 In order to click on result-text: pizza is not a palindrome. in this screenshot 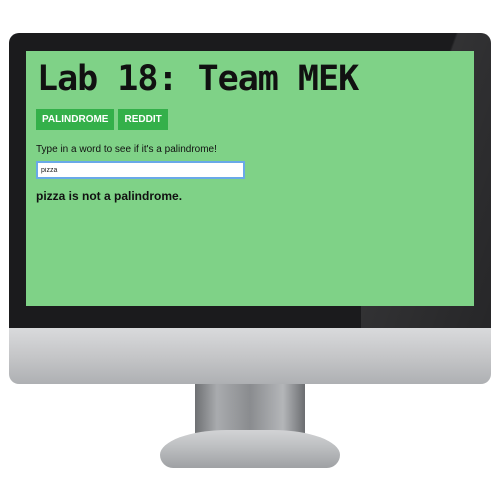, I will do `click(109, 196)`.